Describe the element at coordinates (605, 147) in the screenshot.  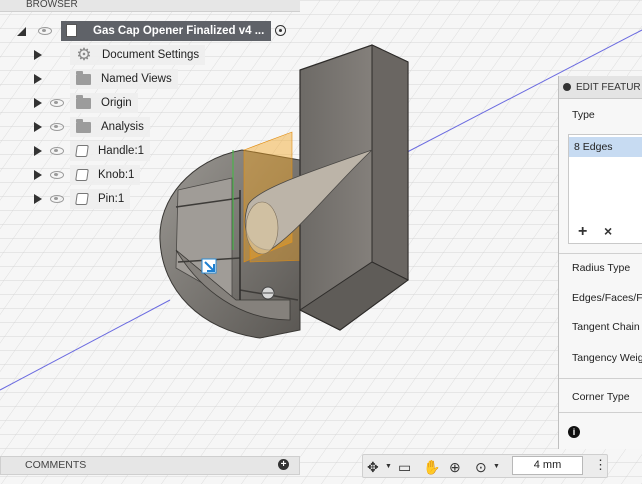
I see `selection-item: 8 Edges` at that location.